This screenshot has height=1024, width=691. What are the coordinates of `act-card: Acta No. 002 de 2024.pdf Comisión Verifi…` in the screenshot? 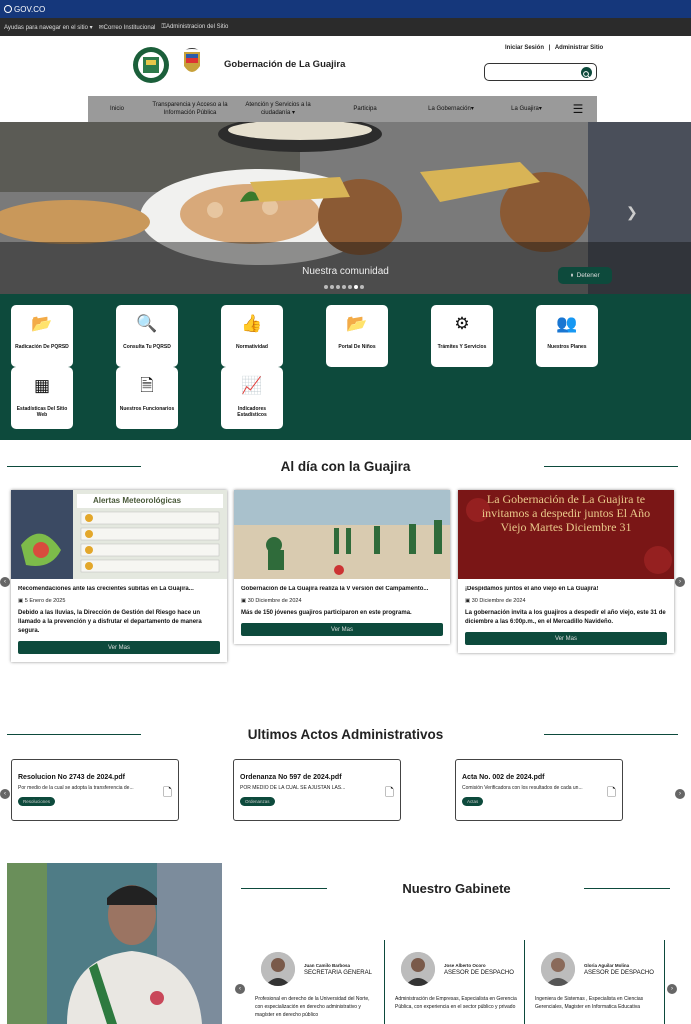 It's located at (539, 790).